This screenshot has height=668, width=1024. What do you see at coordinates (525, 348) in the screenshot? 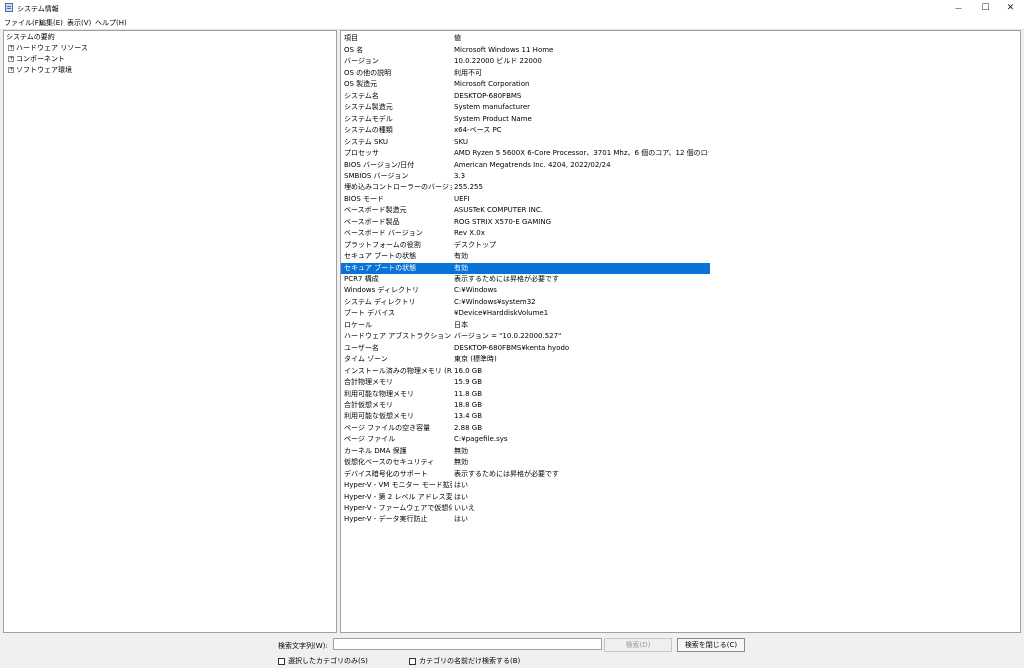
I see `table-row: ユーザー名 DESKTOP-680FBMS¥kenta hyodo` at bounding box center [525, 348].